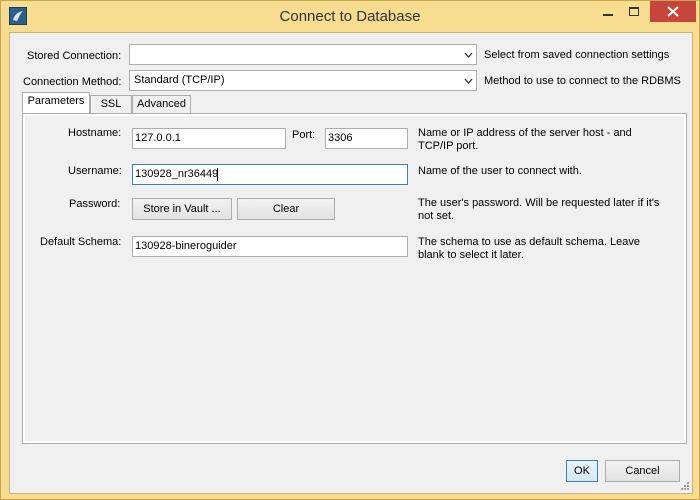 Image resolution: width=700 pixels, height=500 pixels. Describe the element at coordinates (448, 146) in the screenshot. I see `host-hint-line-2: TCP/IP port.` at that location.